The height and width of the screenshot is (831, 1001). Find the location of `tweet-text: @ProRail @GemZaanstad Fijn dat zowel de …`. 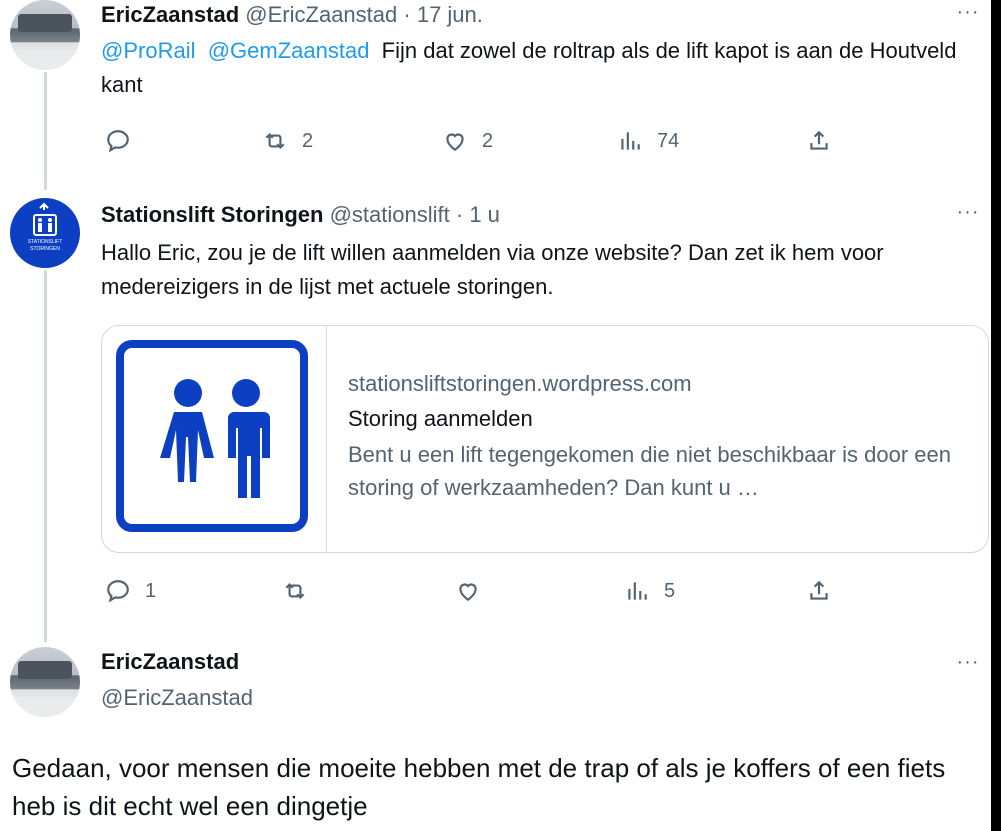

tweet-text: @ProRail @GemZaanstad Fijn dat zowel de … is located at coordinates (541, 68).